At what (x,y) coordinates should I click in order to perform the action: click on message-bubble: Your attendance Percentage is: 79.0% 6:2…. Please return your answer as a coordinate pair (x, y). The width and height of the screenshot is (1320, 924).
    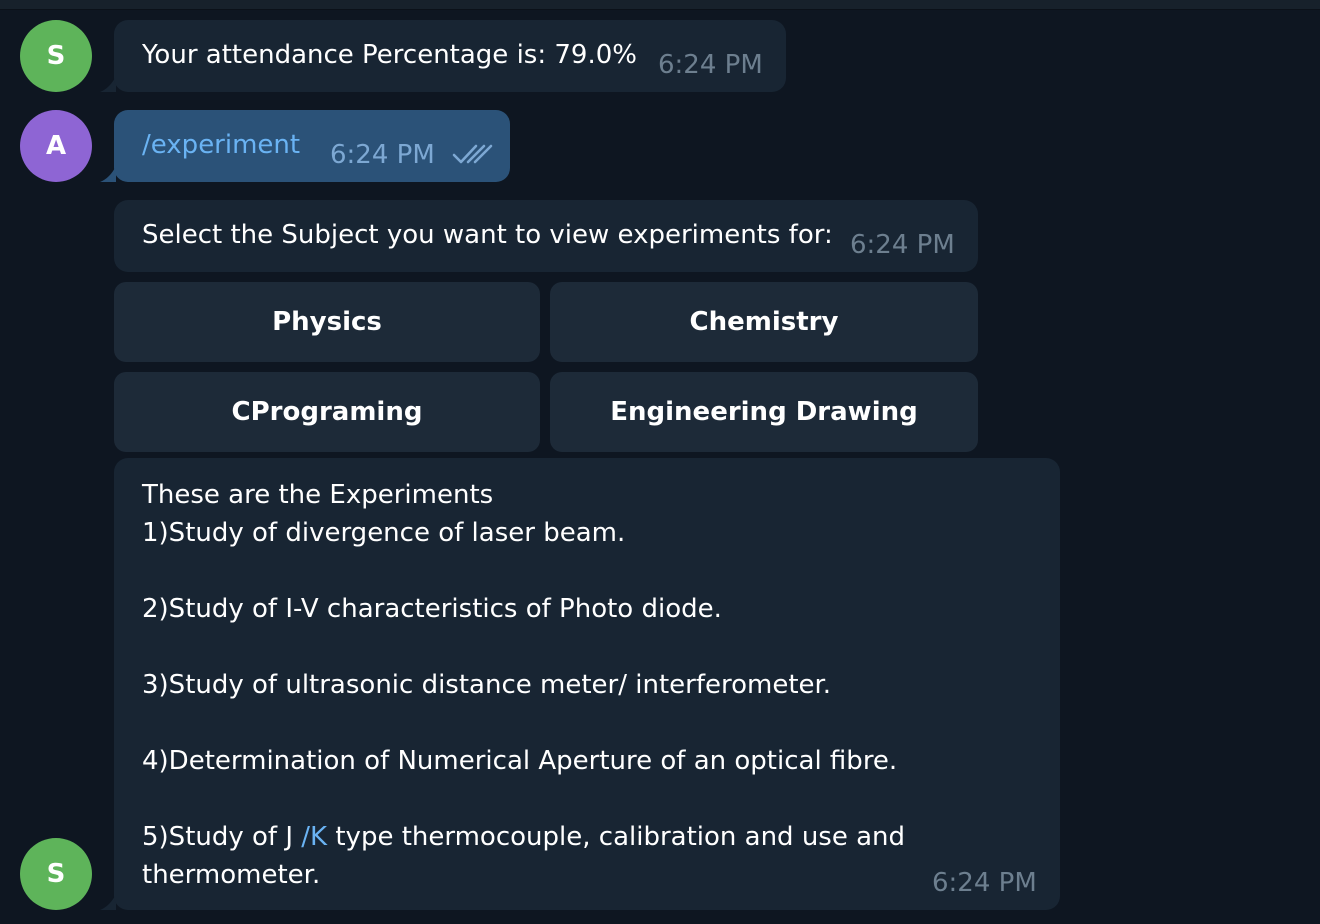
    Looking at the image, I should click on (450, 56).